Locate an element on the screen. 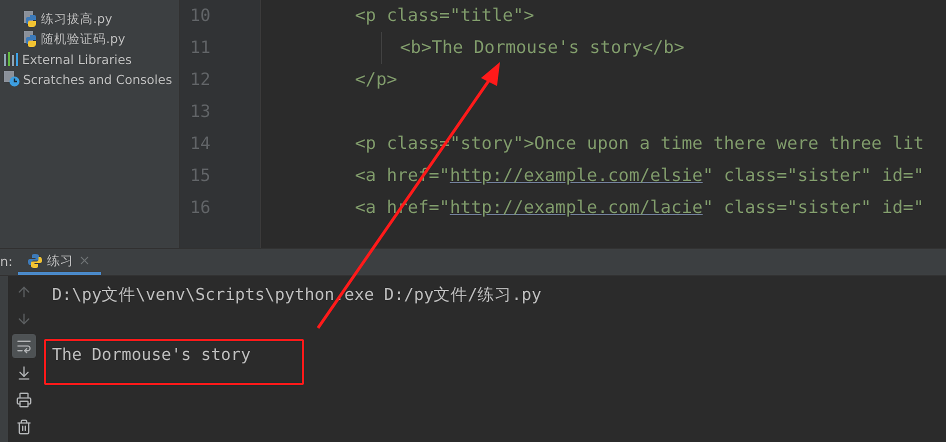 This screenshot has width=946, height=442. close-icon is located at coordinates (84, 260).